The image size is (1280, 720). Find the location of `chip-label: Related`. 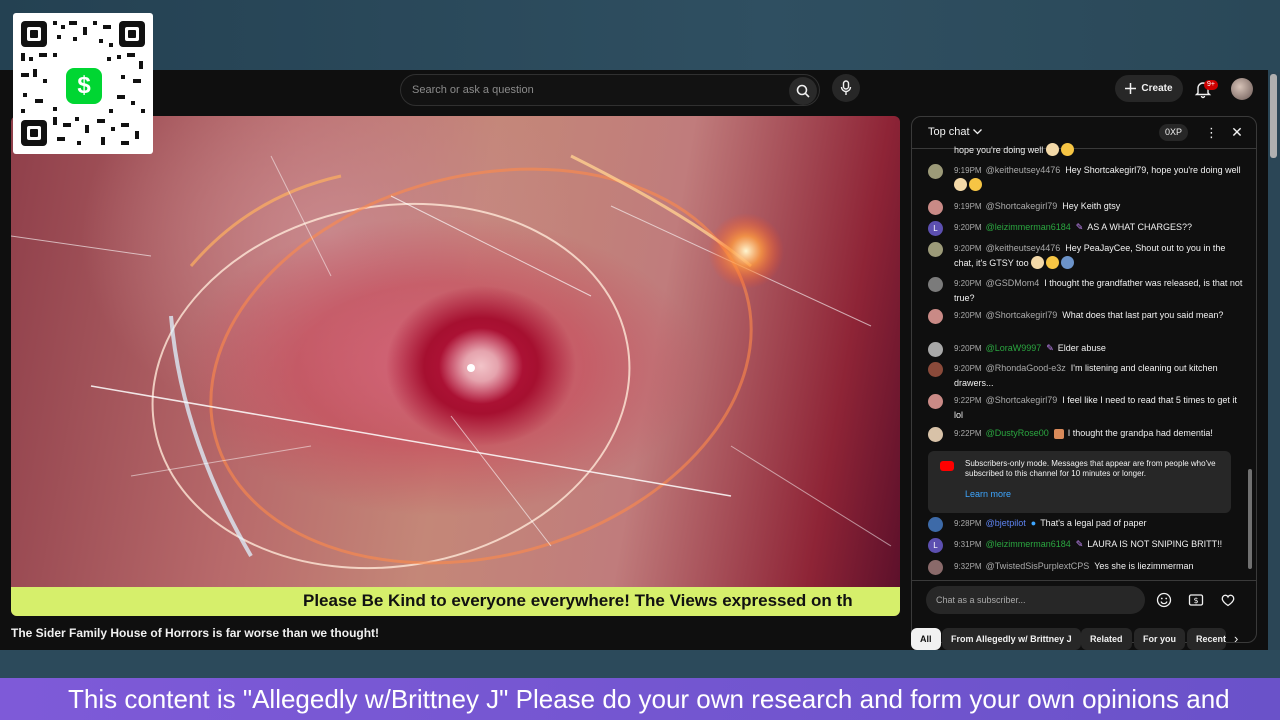

chip-label: Related is located at coordinates (1106, 639).